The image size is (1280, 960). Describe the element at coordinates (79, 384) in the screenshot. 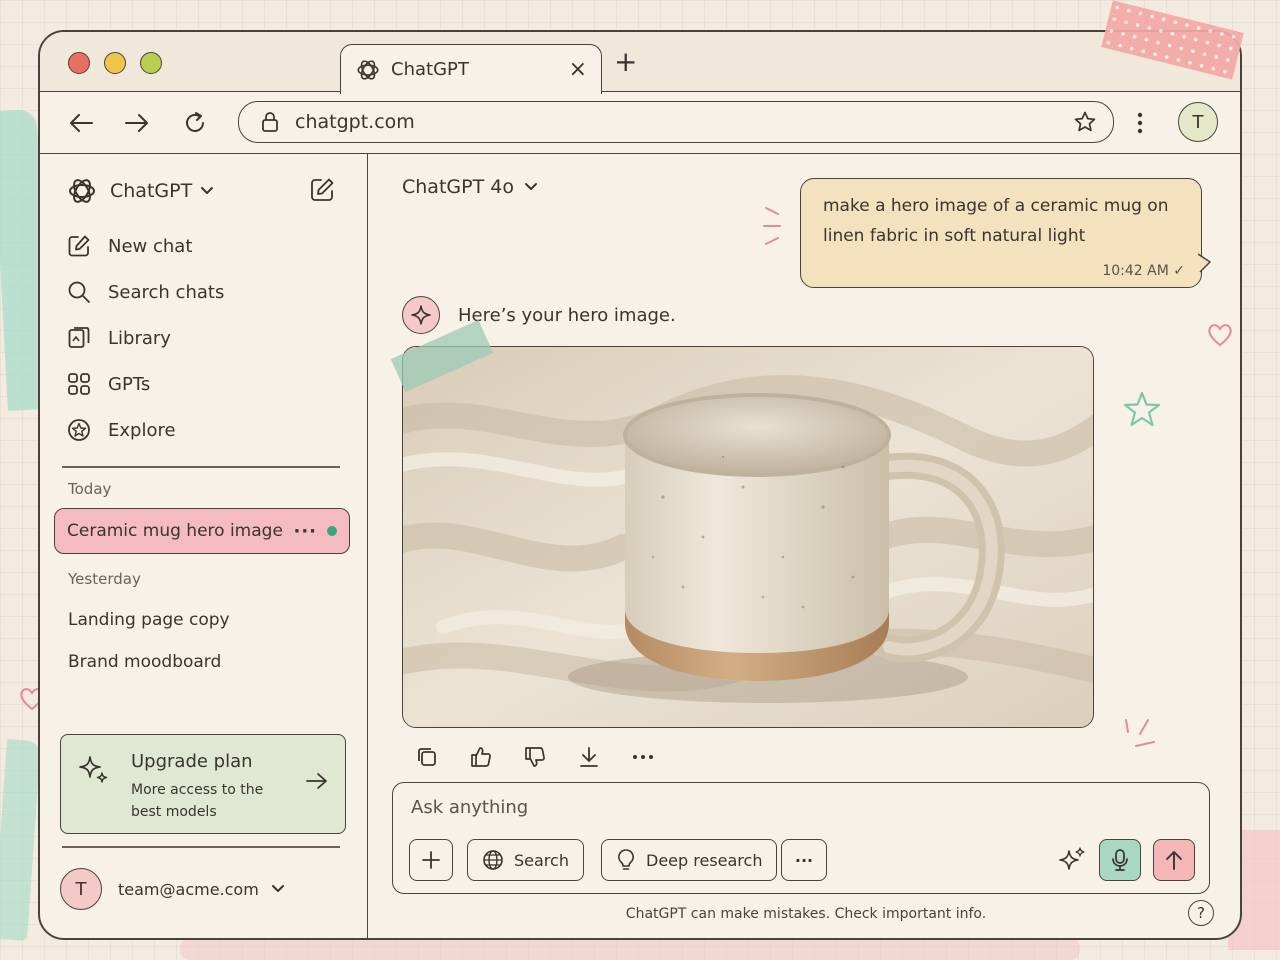

I see `gpts-grid-icon` at that location.